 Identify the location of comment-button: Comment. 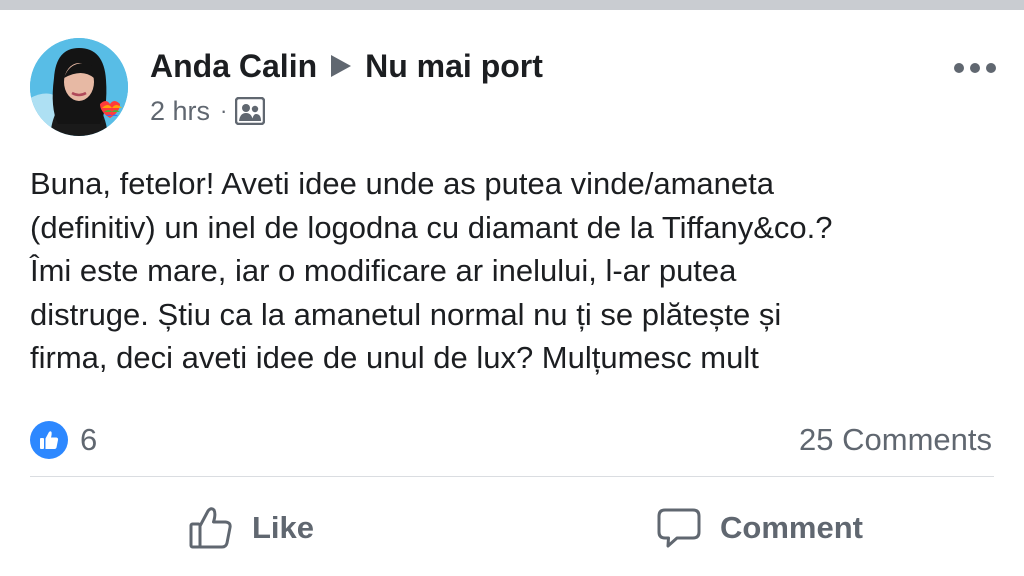
(759, 528).